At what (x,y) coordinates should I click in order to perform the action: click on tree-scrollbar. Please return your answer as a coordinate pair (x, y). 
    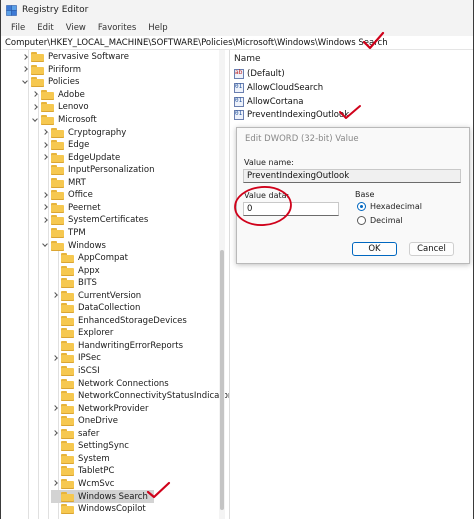
    Looking at the image, I should click on (222, 284).